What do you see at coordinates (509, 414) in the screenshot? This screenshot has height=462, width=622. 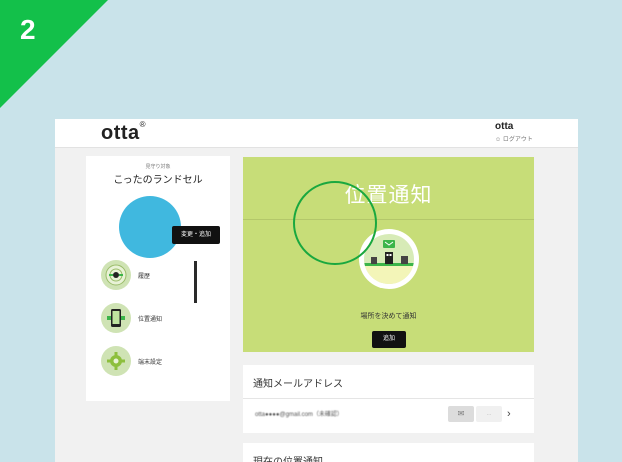 I see `chevron-right-icon: ›` at bounding box center [509, 414].